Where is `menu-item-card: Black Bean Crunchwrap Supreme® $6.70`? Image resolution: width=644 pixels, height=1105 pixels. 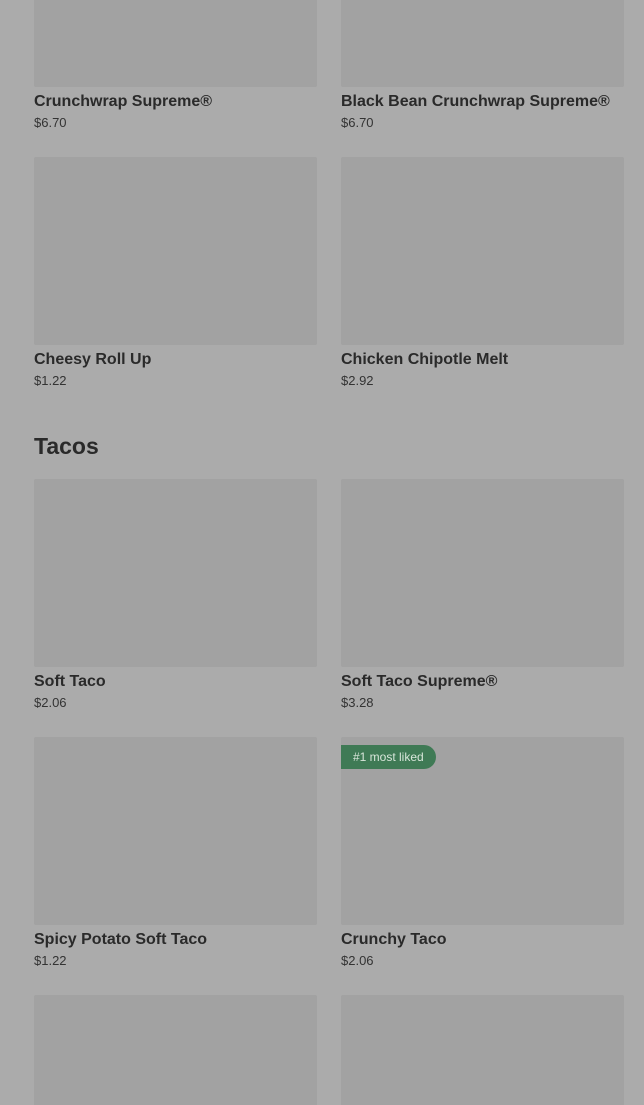
menu-item-card: Black Bean Crunchwrap Supreme® $6.70 is located at coordinates (482, 65).